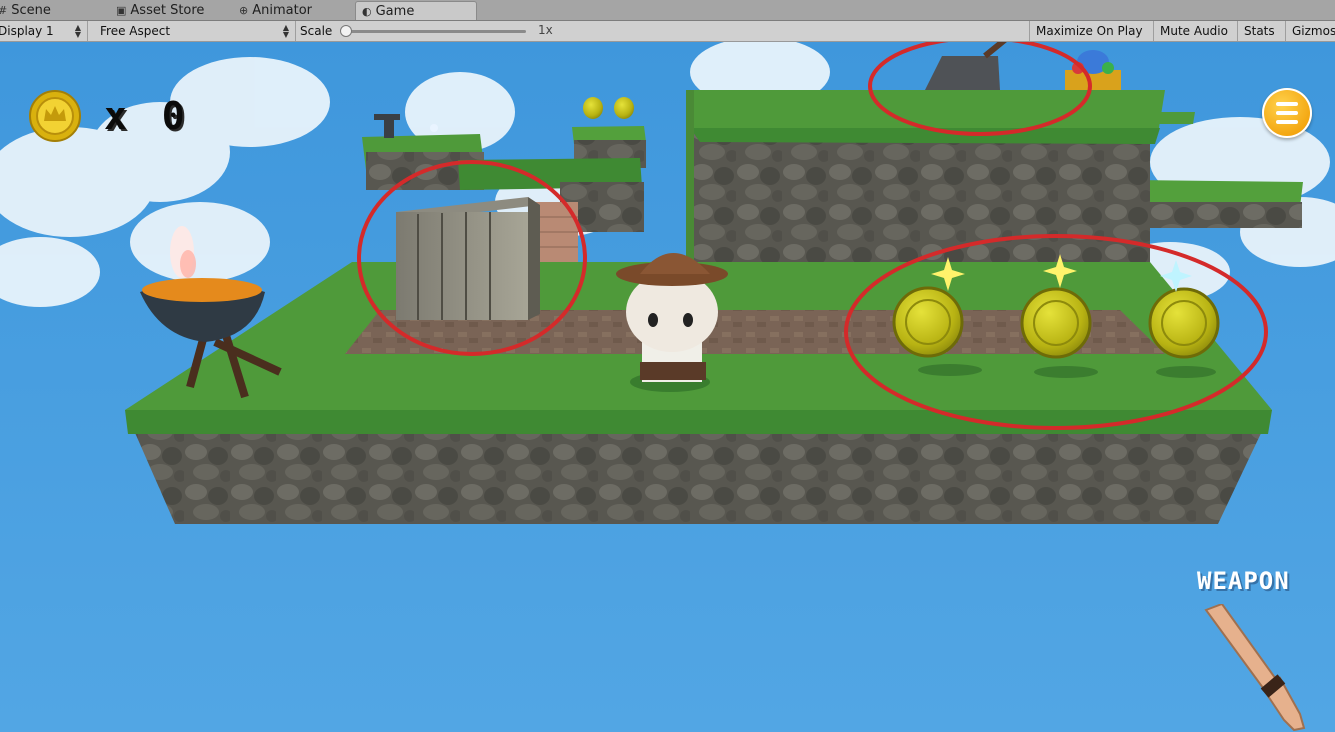 This screenshot has height=732, width=1335. I want to click on scale-value: 1x, so click(545, 30).